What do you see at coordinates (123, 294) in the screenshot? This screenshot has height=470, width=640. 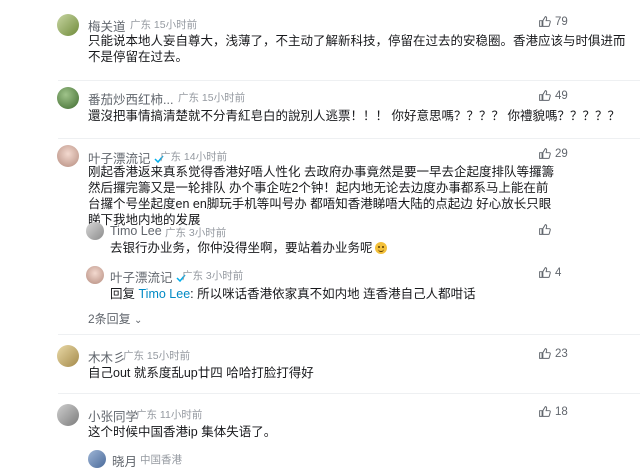 I see `reply-prefix: 回复` at bounding box center [123, 294].